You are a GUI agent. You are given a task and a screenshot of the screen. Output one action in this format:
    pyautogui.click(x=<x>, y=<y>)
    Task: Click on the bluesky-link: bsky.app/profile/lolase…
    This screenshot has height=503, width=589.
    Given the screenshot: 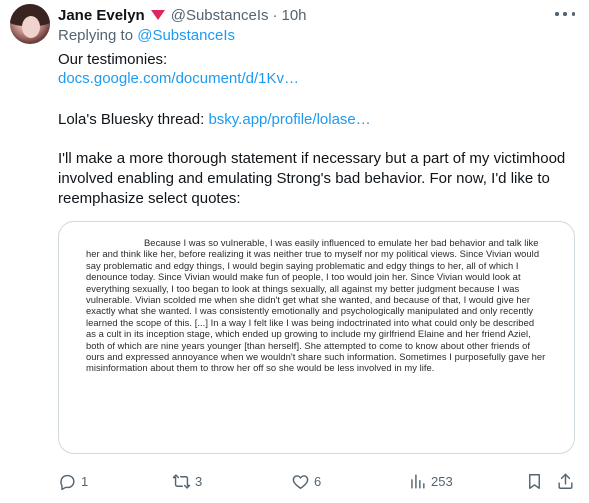 What is the action you would take?
    pyautogui.click(x=289, y=119)
    